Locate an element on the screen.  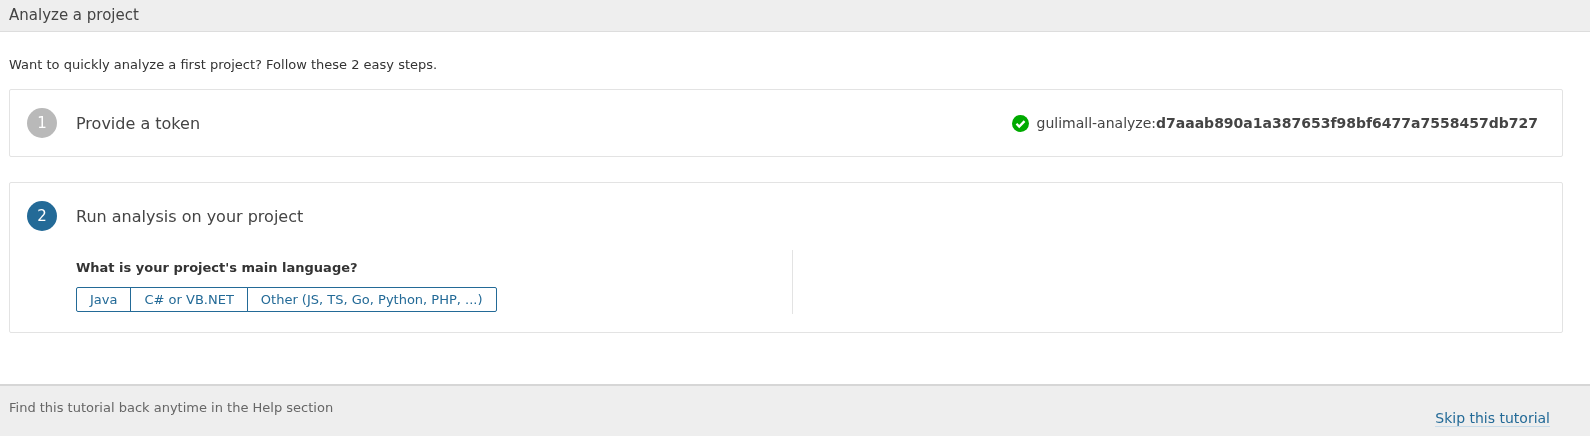
check-circle-icon is located at coordinates (1020, 123).